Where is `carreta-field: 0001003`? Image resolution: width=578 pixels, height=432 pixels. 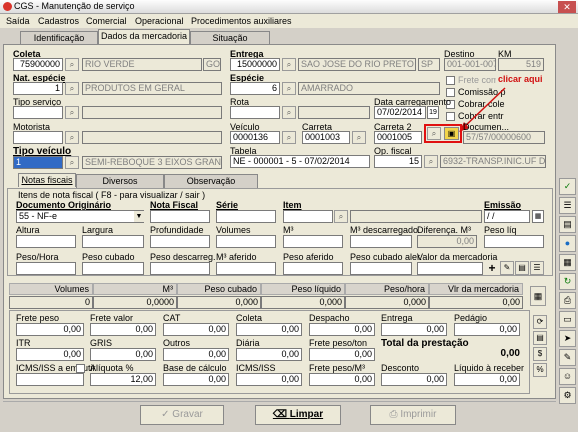 carreta-field: 0001003 is located at coordinates (326, 137).